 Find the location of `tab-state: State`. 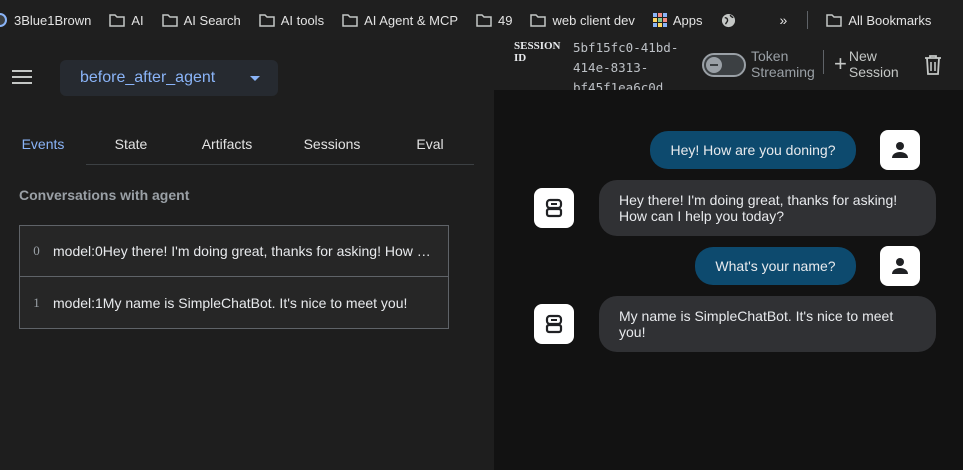

tab-state: State is located at coordinates (131, 143).